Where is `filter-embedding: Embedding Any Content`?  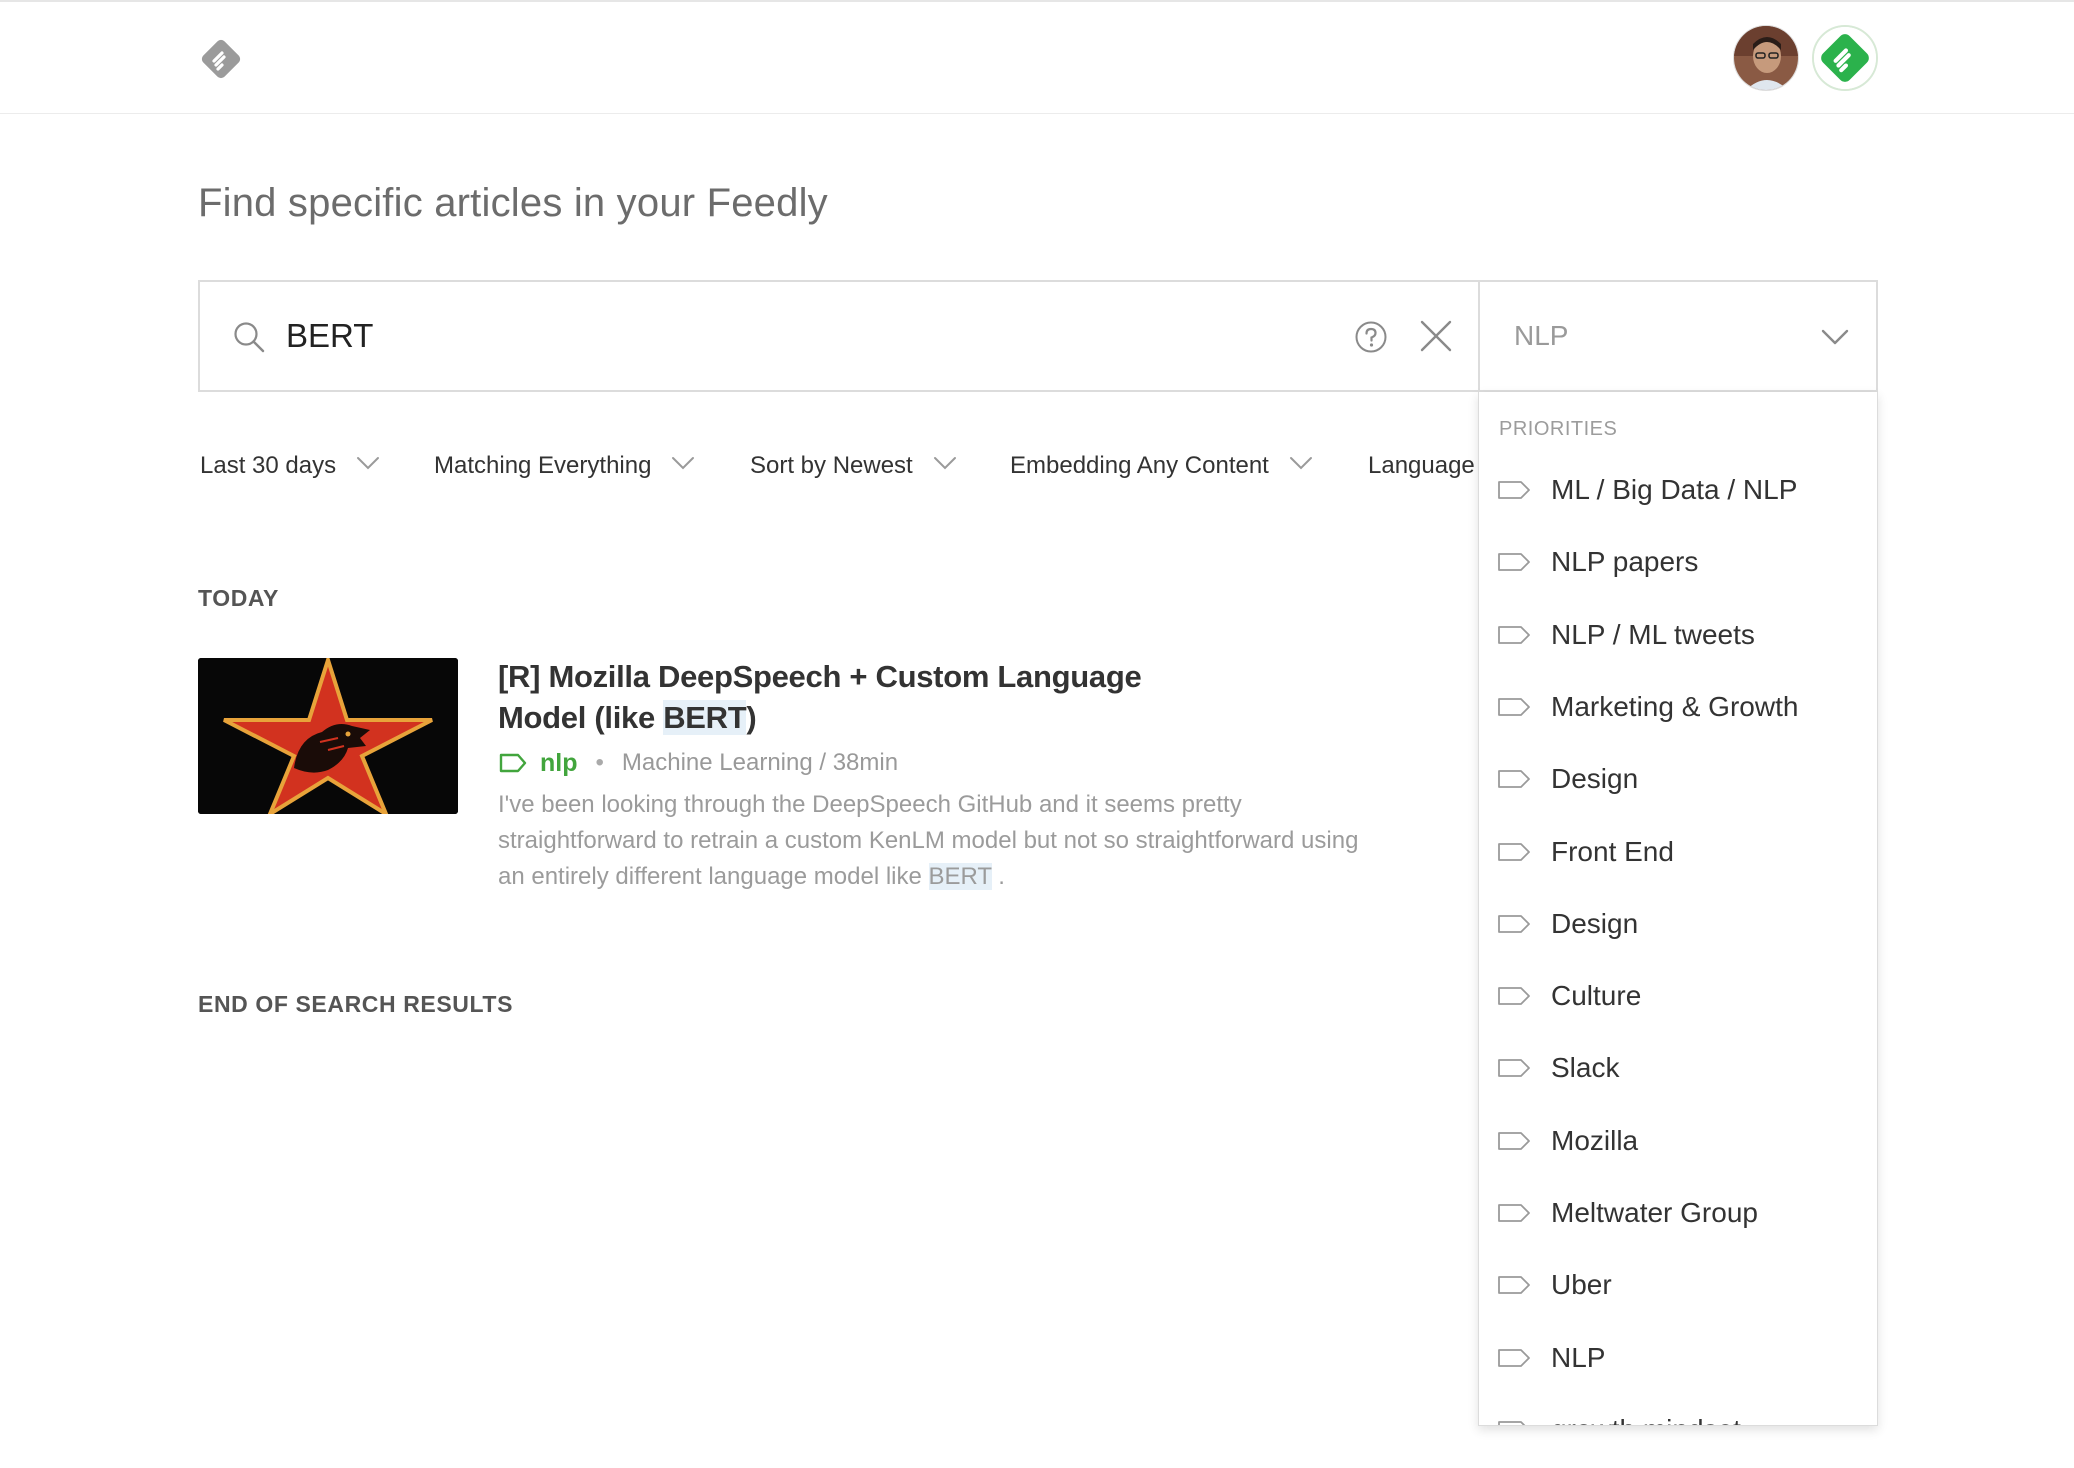
filter-embedding: Embedding Any Content is located at coordinates (1161, 466).